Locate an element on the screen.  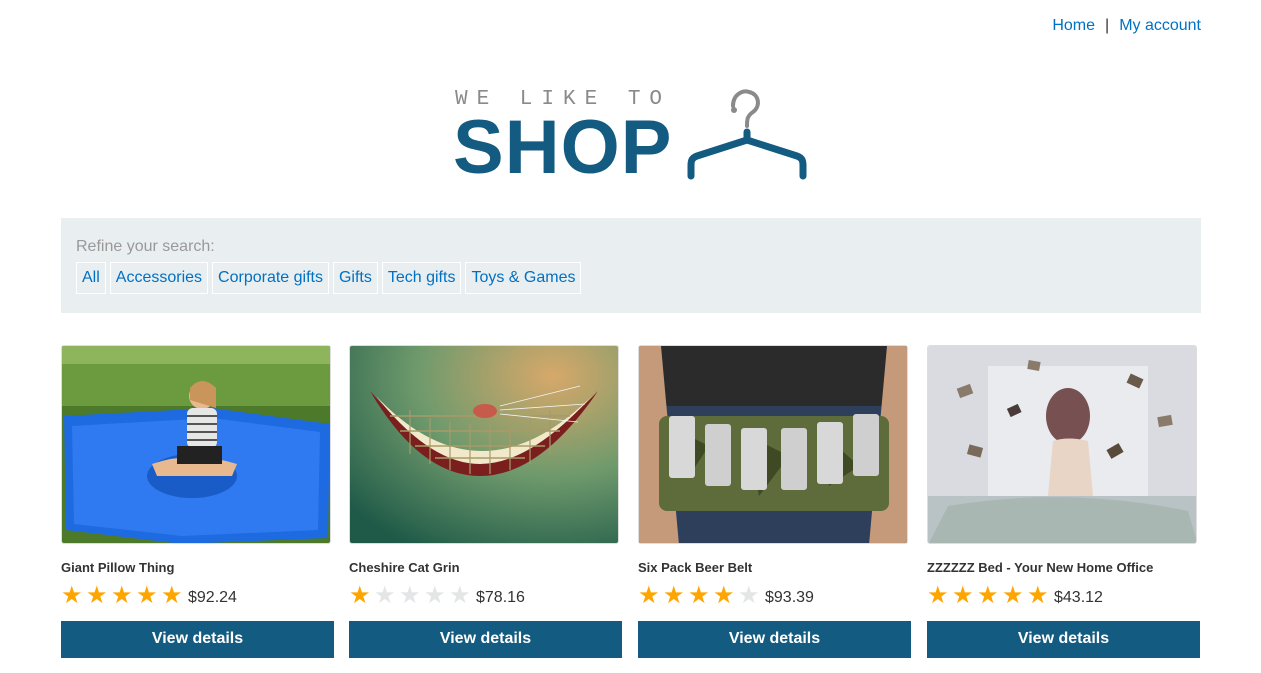
product-price: $43.12 is located at coordinates (1078, 597).